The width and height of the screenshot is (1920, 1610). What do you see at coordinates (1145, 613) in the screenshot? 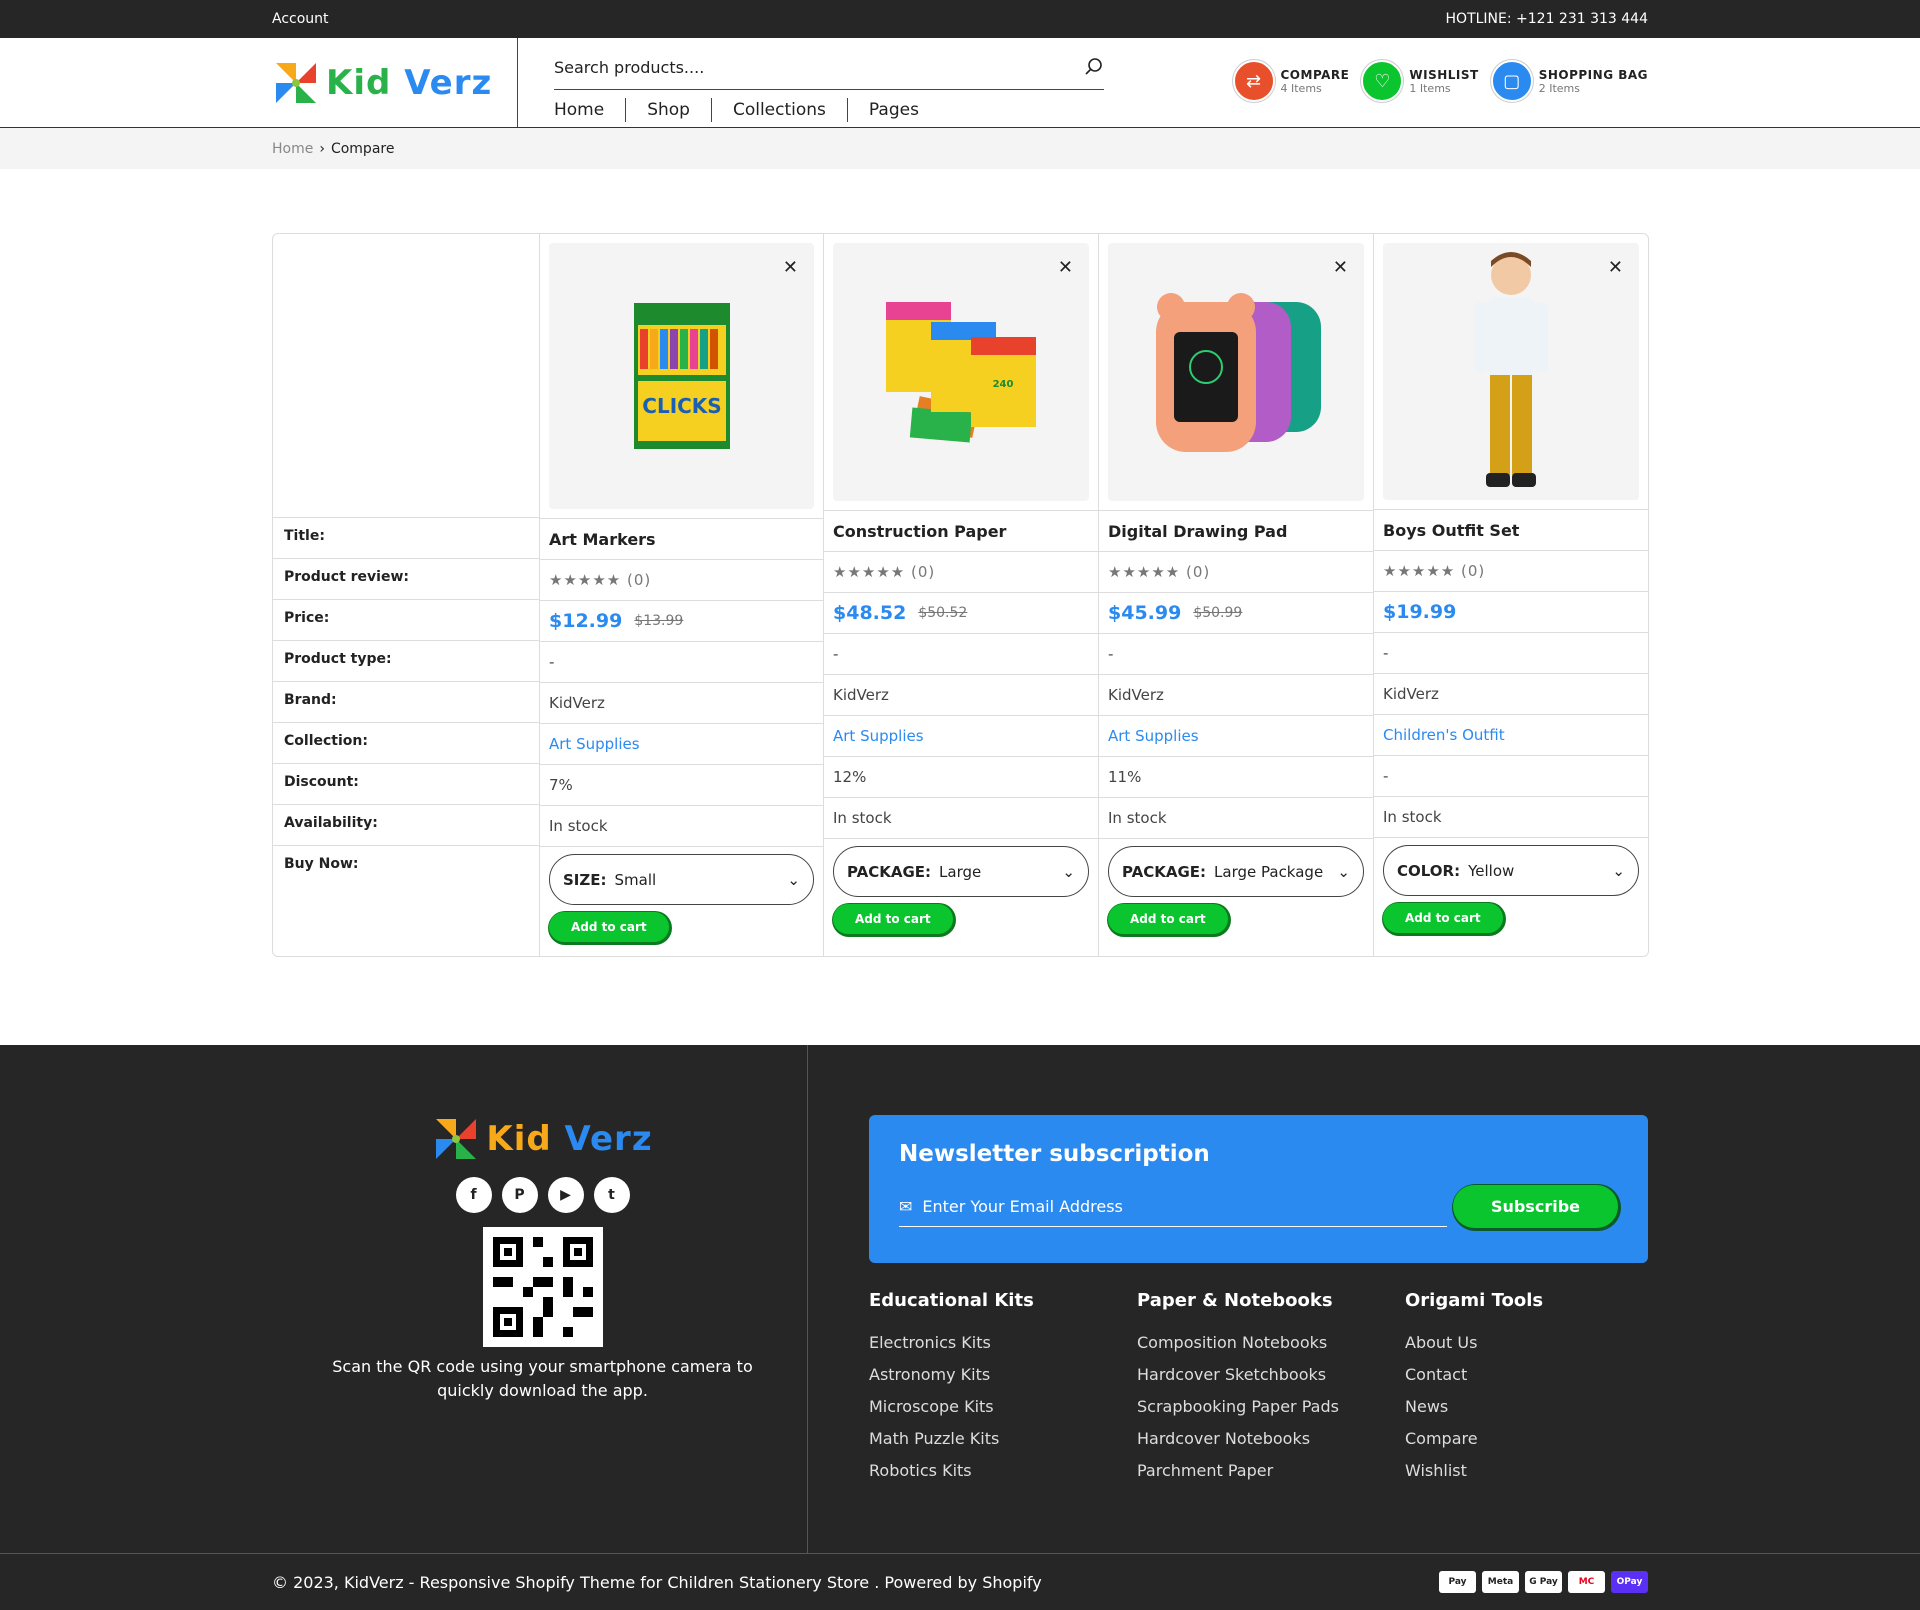
I see `price: $45.99` at bounding box center [1145, 613].